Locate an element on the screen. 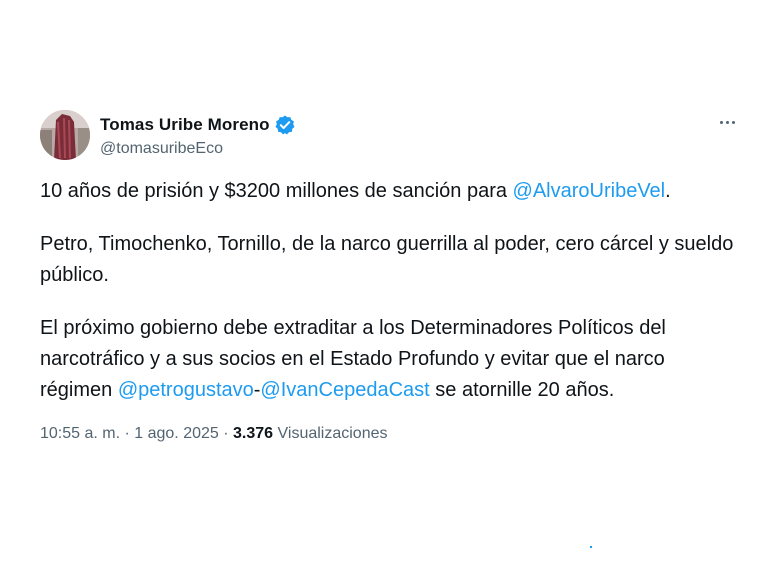 The width and height of the screenshot is (780, 564). paragraph-text: se atornille 20 años. is located at coordinates (522, 390).